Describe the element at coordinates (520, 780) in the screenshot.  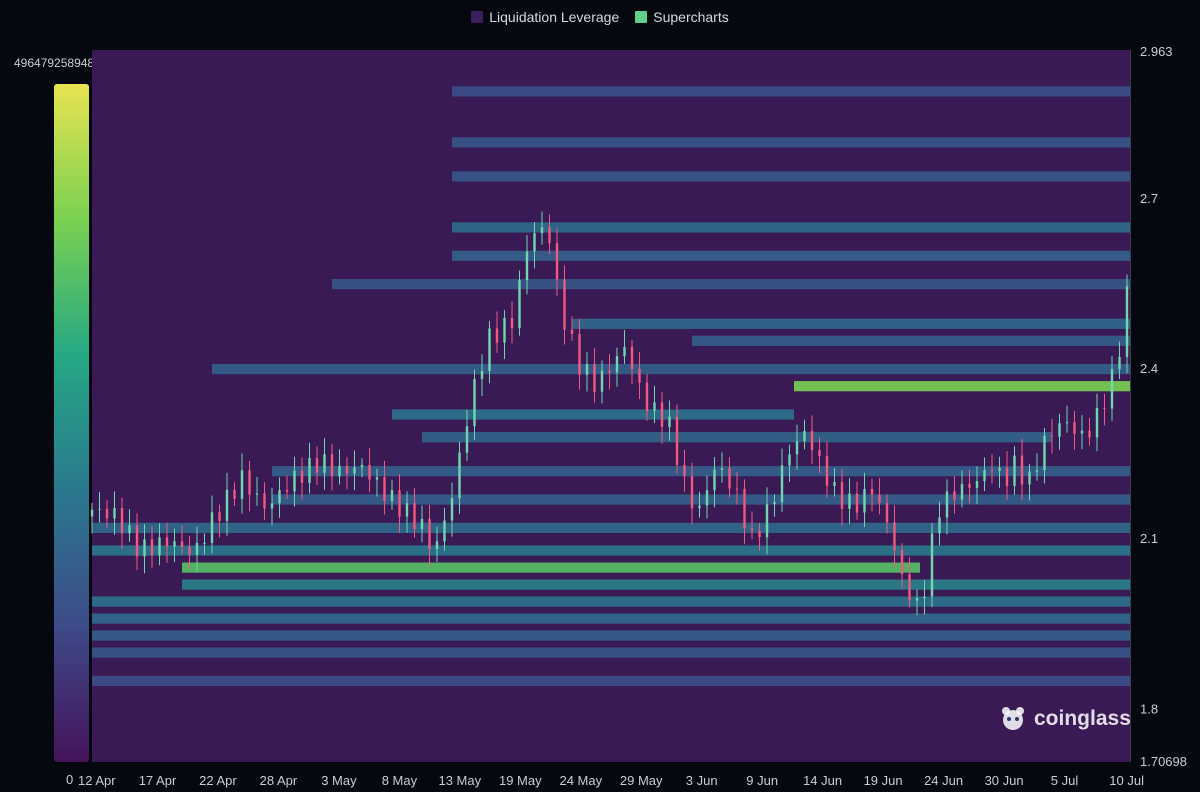
I see `x-tick-label: 19 May` at that location.